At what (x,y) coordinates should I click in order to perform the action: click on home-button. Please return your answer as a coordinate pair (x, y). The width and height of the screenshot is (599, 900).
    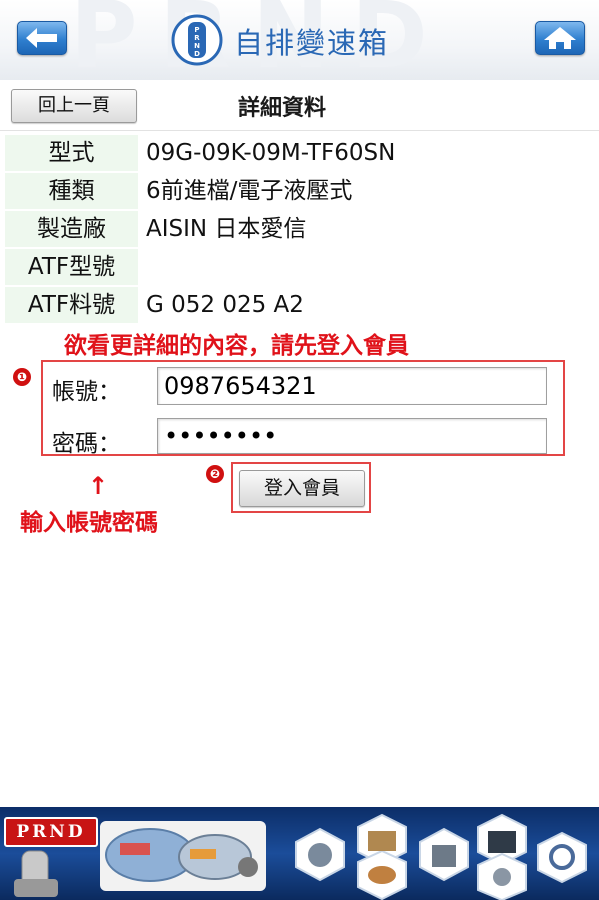
    Looking at the image, I should click on (560, 38).